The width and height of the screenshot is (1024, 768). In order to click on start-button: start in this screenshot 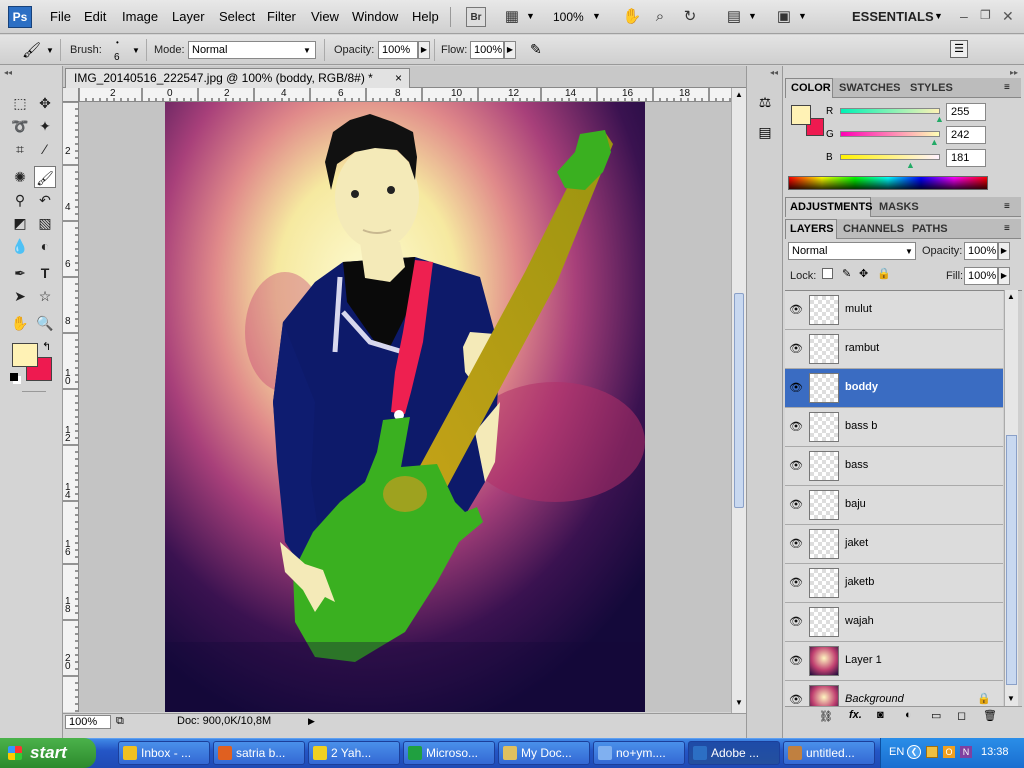, I will do `click(48, 753)`.